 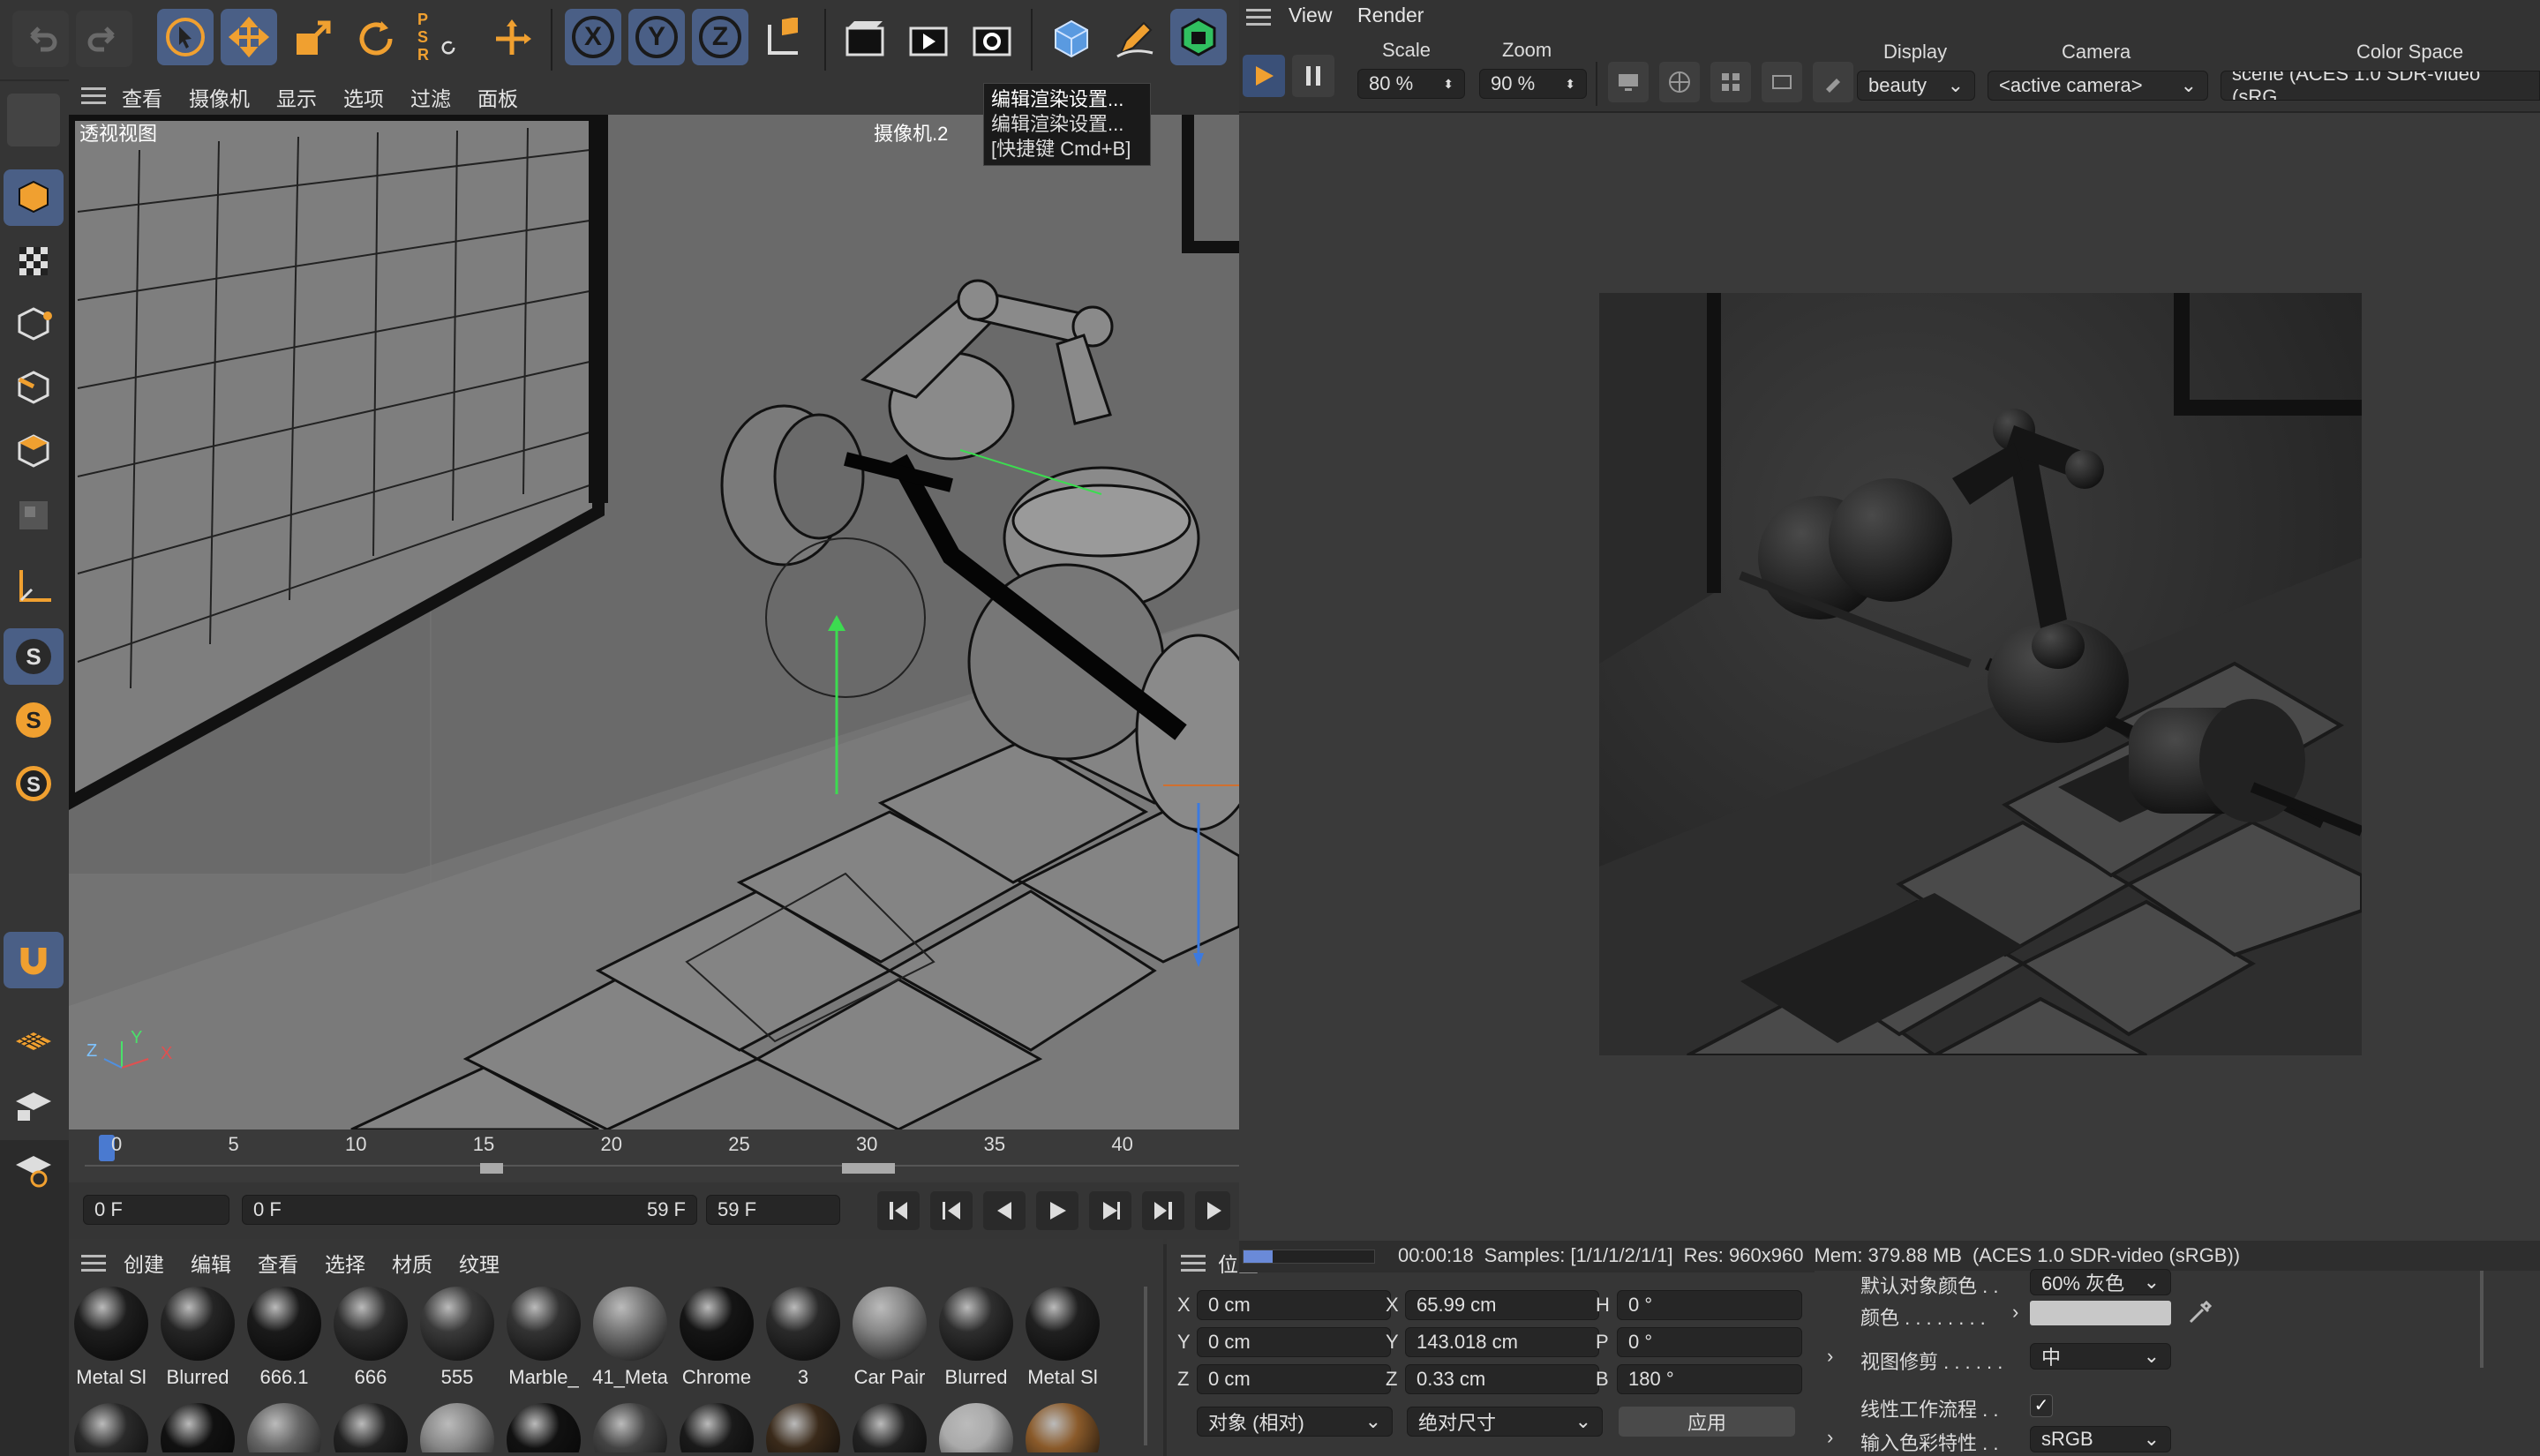 What do you see at coordinates (593, 37) in the screenshot?
I see `x-axis-icon: X` at bounding box center [593, 37].